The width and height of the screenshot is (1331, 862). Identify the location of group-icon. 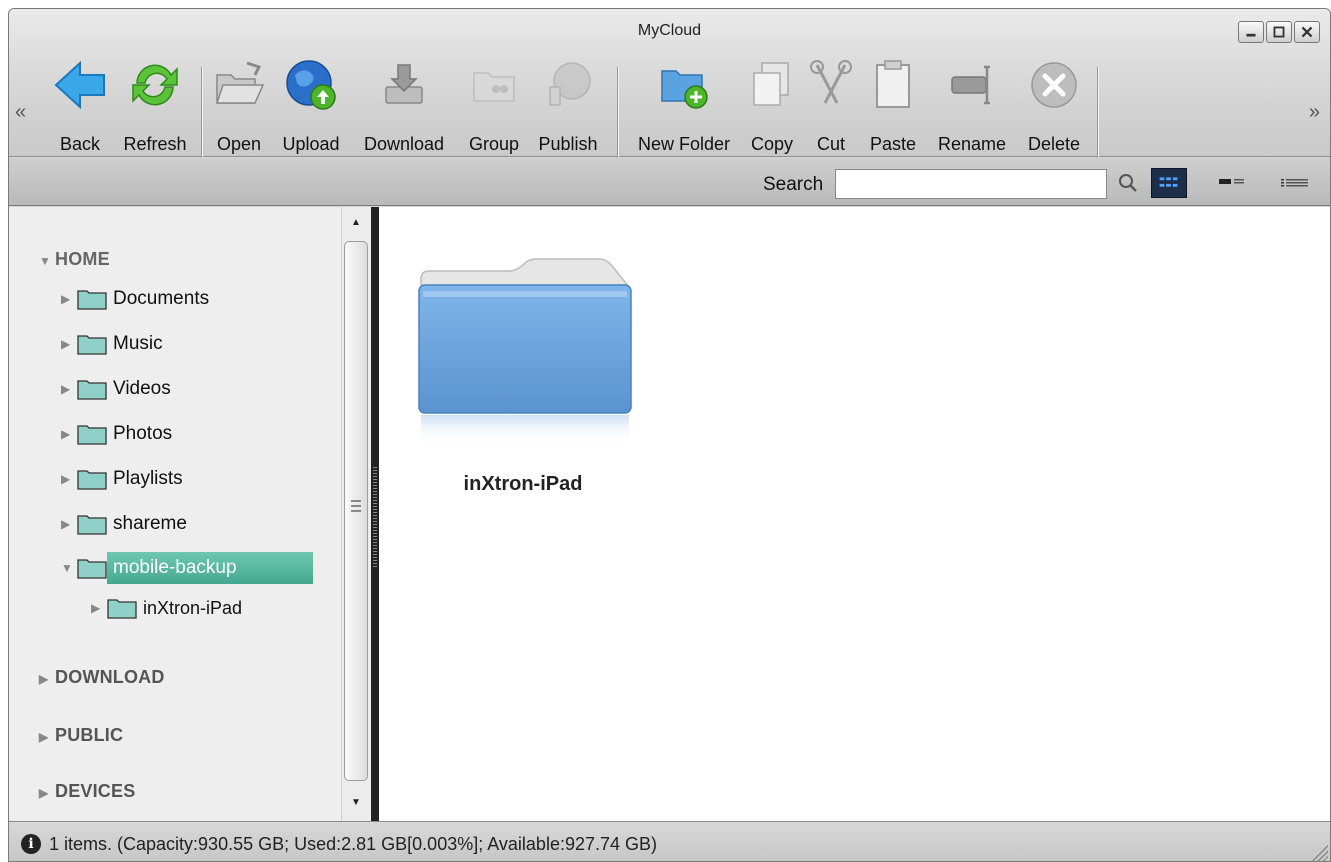
(494, 87).